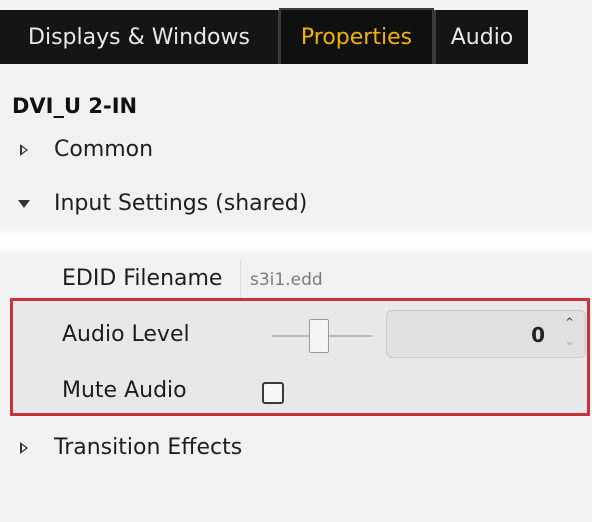 This screenshot has height=522, width=592. Describe the element at coordinates (486, 334) in the screenshot. I see `audio-level-input: 0 ⌃ ⌄` at that location.